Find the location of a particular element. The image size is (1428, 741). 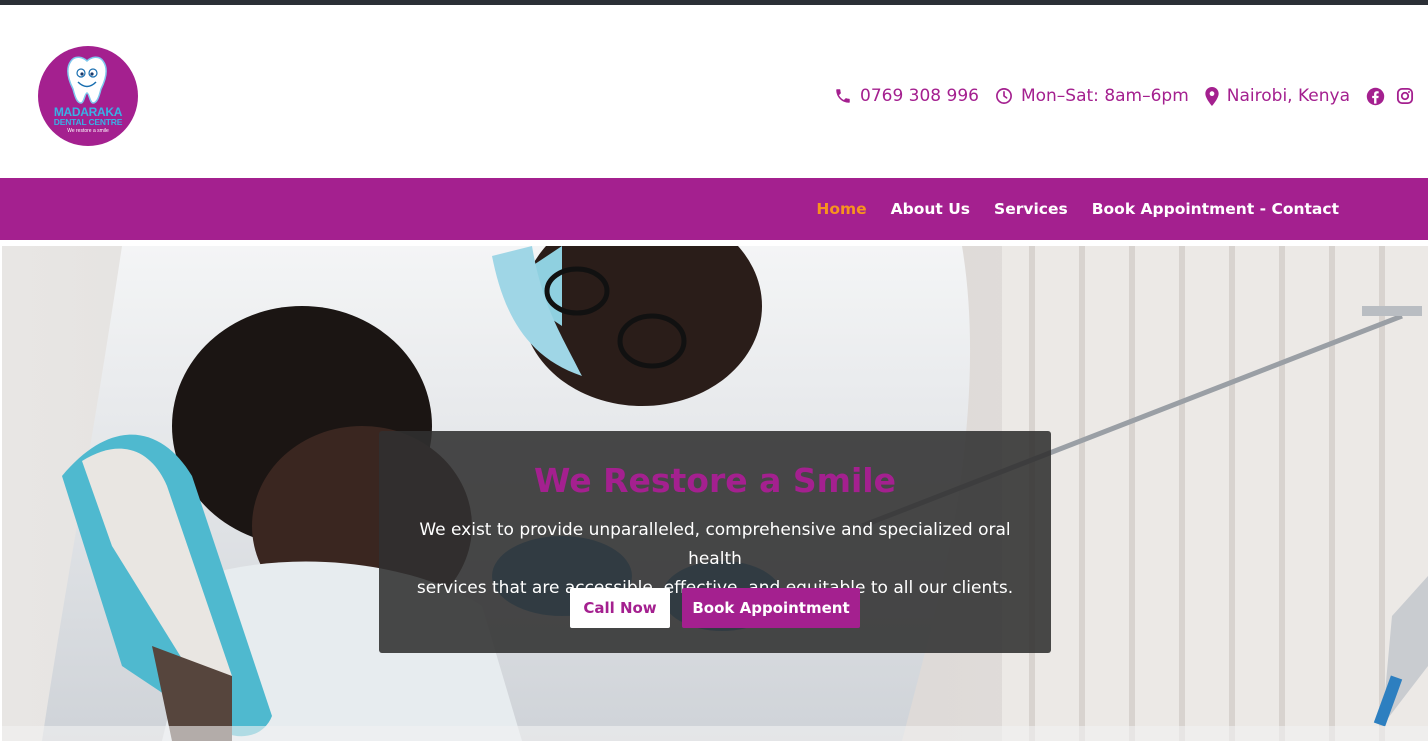

contact-location: Nairobi, Kenya is located at coordinates (1277, 96).